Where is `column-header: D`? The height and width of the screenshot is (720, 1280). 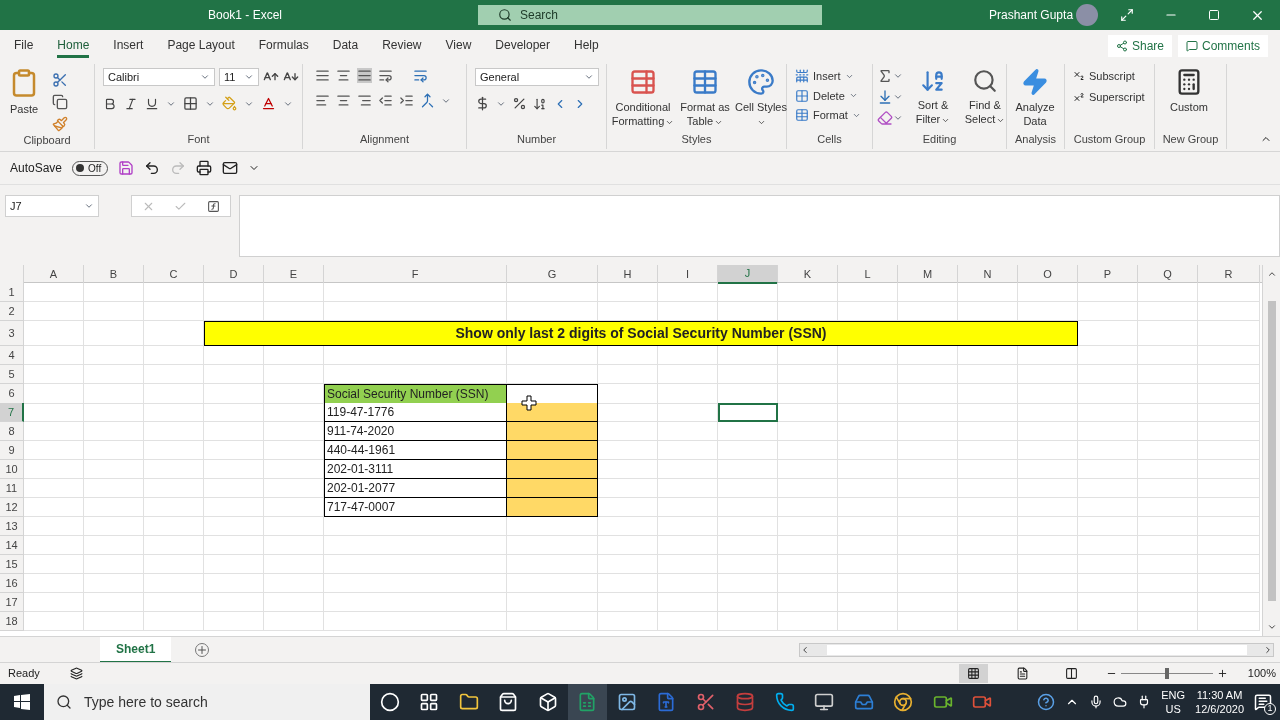 column-header: D is located at coordinates (234, 274).